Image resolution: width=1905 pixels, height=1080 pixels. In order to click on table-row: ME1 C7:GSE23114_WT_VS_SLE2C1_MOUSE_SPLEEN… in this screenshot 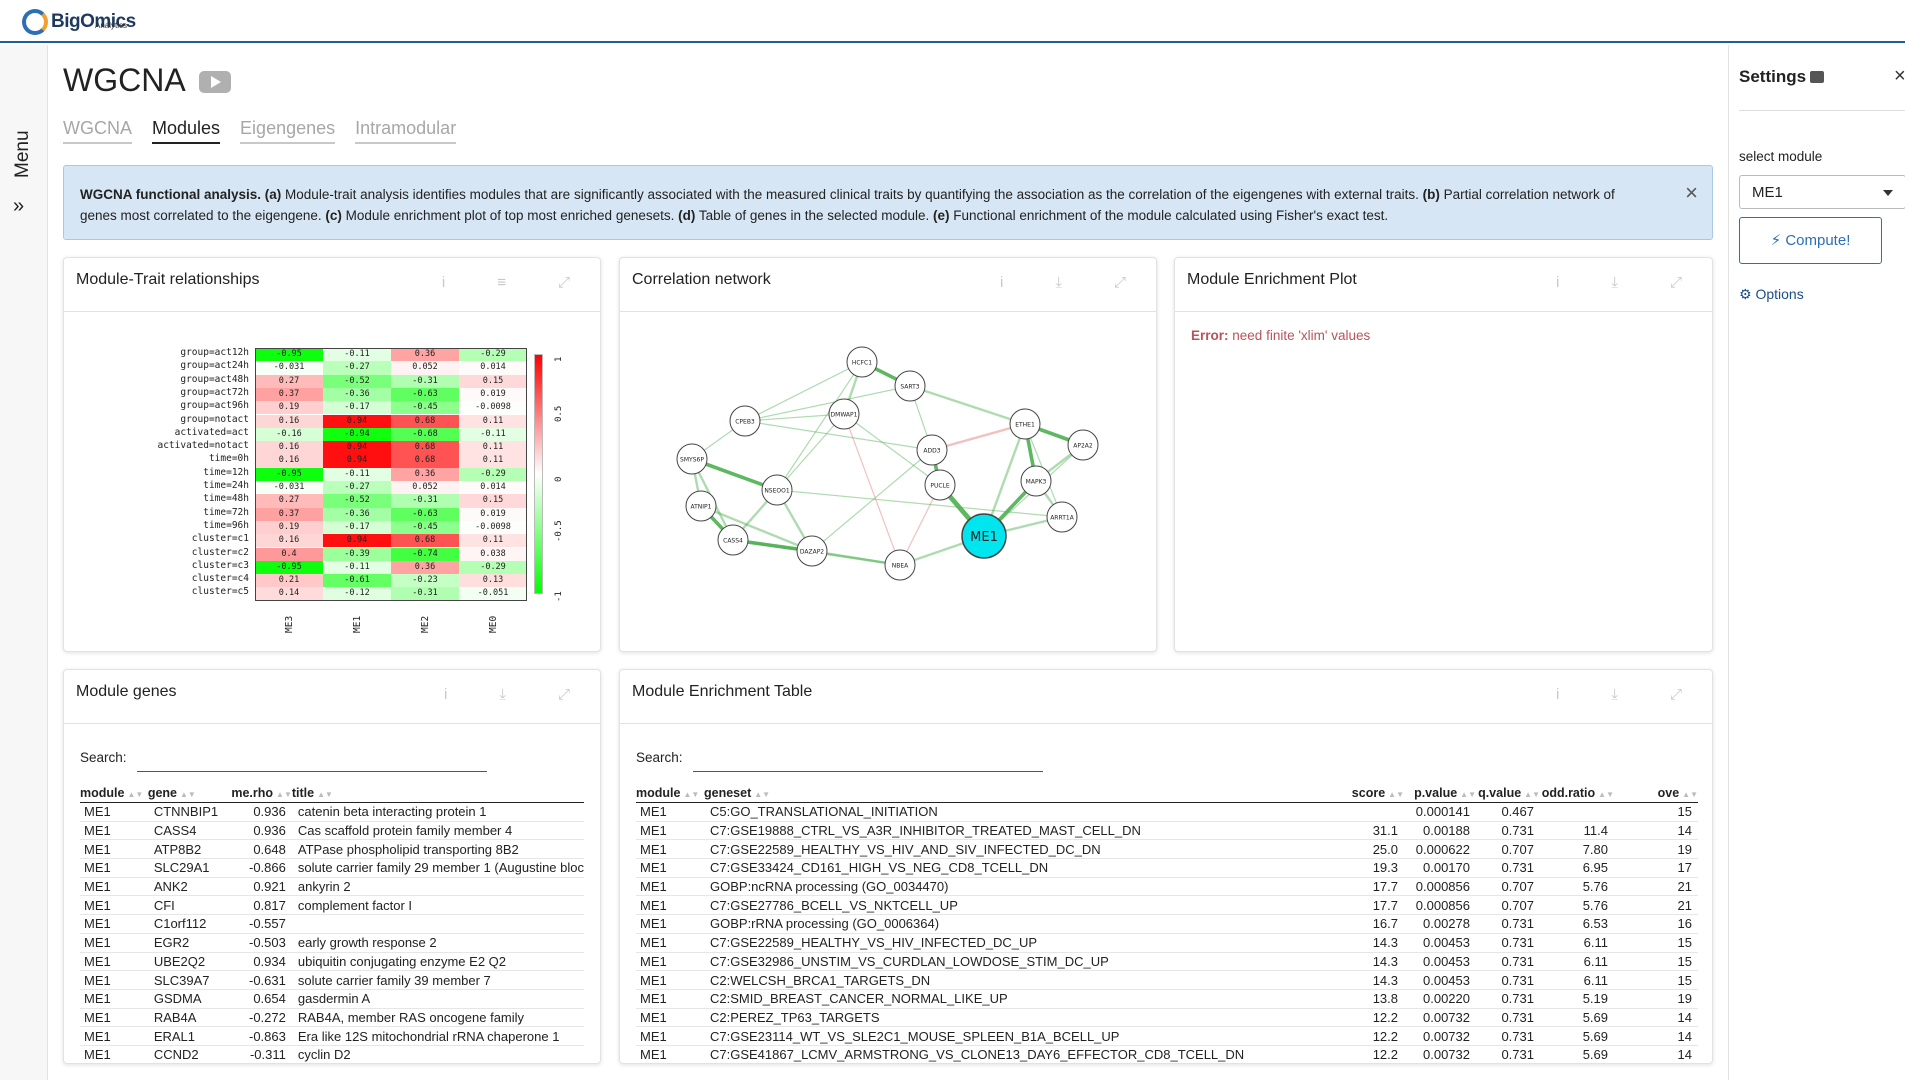, I will do `click(1167, 1036)`.